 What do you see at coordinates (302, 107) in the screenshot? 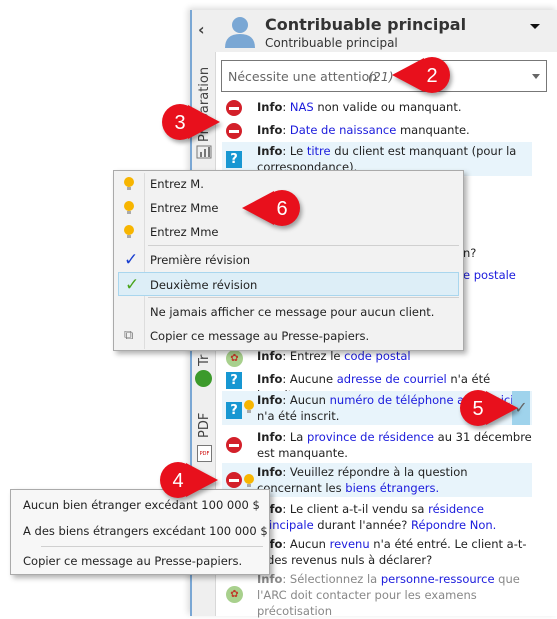
I see `message-link: NAS` at bounding box center [302, 107].